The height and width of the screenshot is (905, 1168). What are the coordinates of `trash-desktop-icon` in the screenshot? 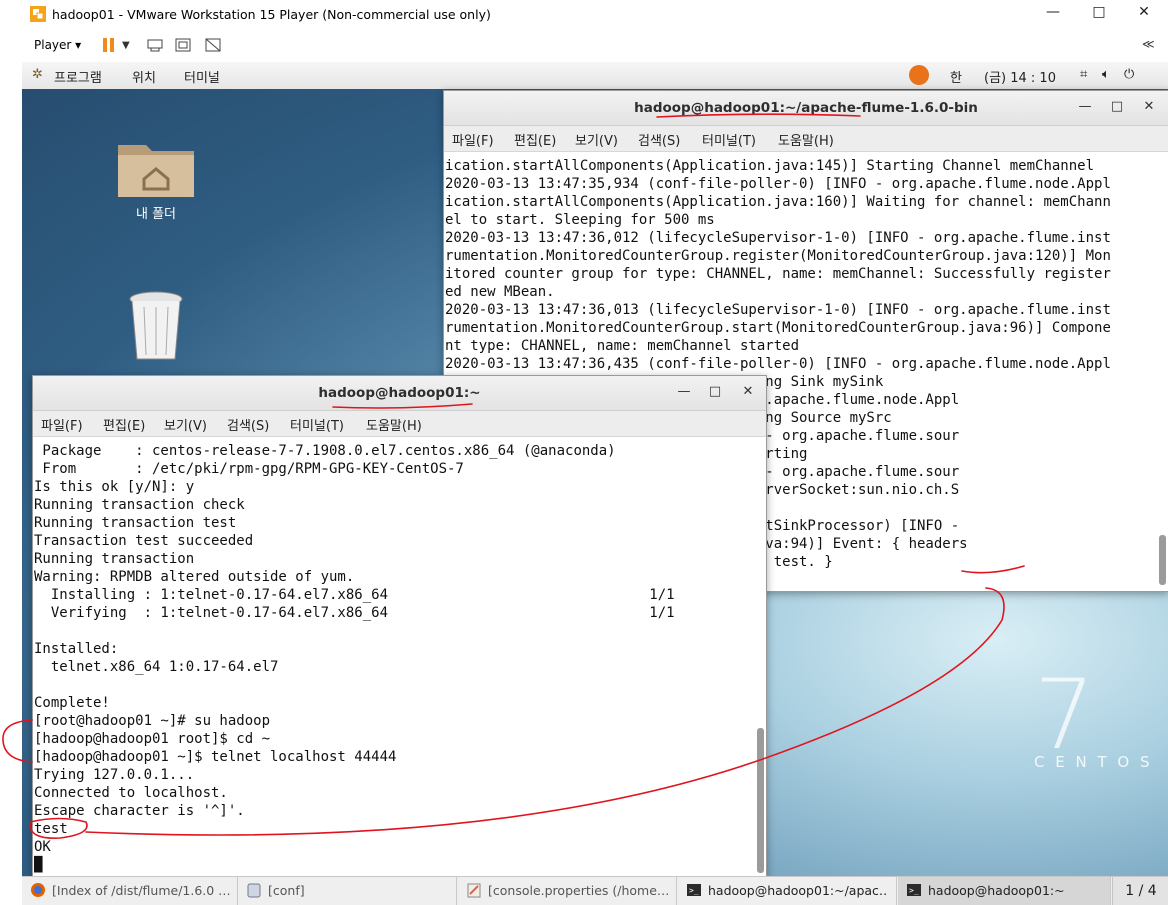 It's located at (156, 329).